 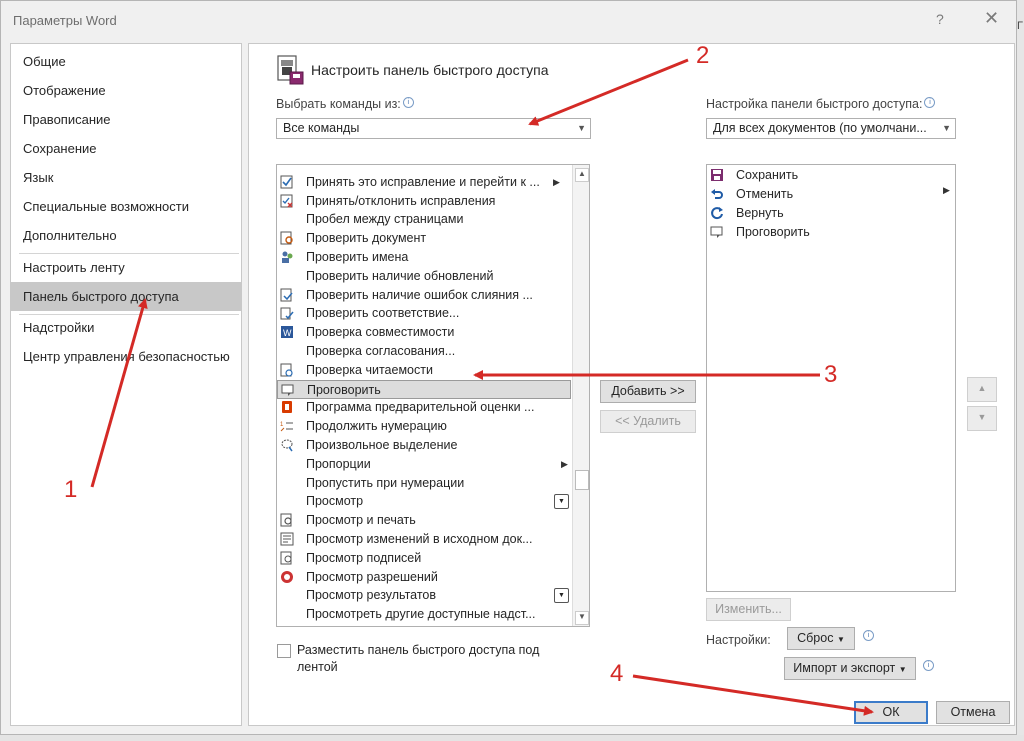 What do you see at coordinates (286, 182) in the screenshot?
I see `accept-change-icon` at bounding box center [286, 182].